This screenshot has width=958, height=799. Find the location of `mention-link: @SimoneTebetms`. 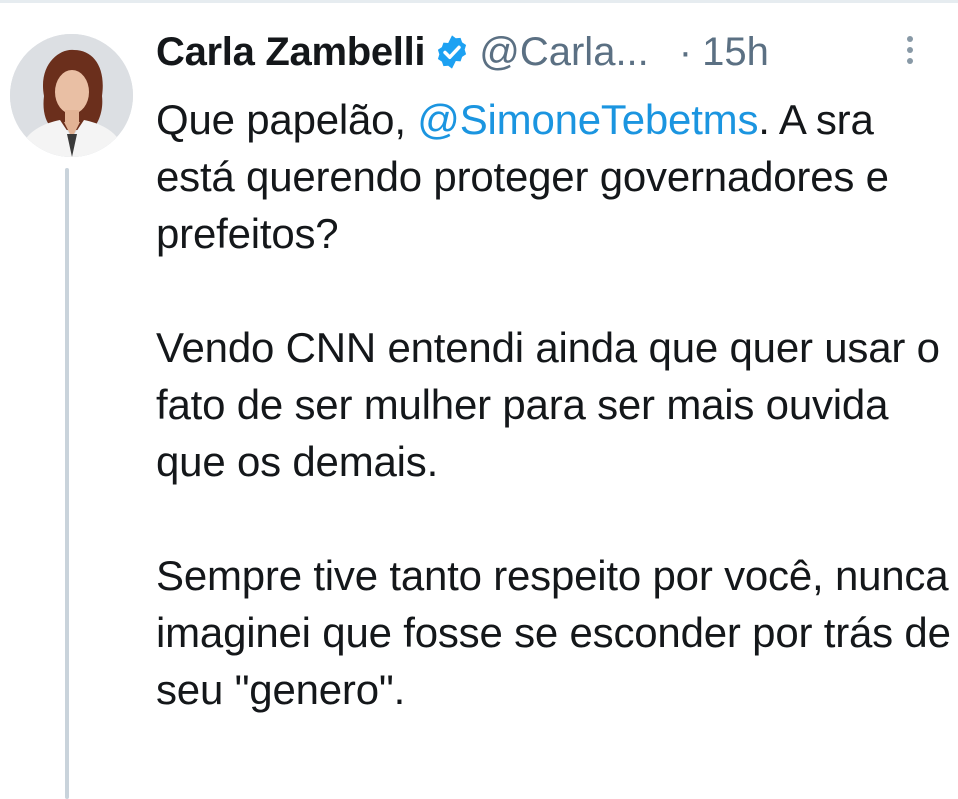

mention-link: @SimoneTebetms is located at coordinates (587, 119).